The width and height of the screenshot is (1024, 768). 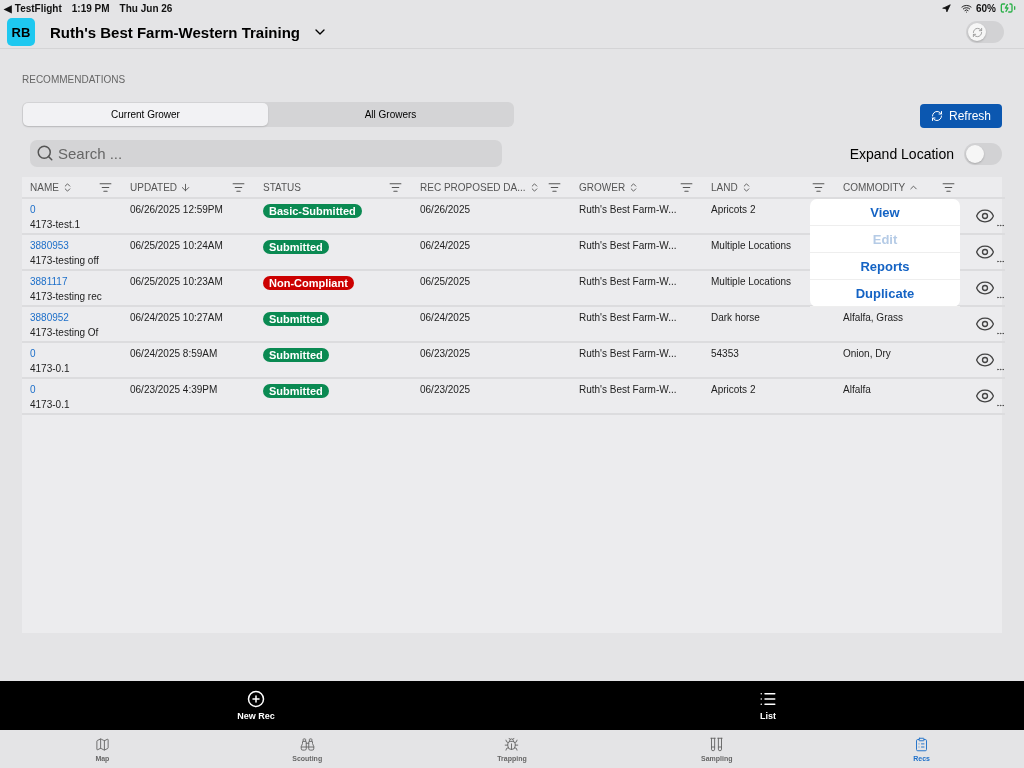 What do you see at coordinates (900, 361) in the screenshot?
I see `table-cell: Onion, Dry` at bounding box center [900, 361].